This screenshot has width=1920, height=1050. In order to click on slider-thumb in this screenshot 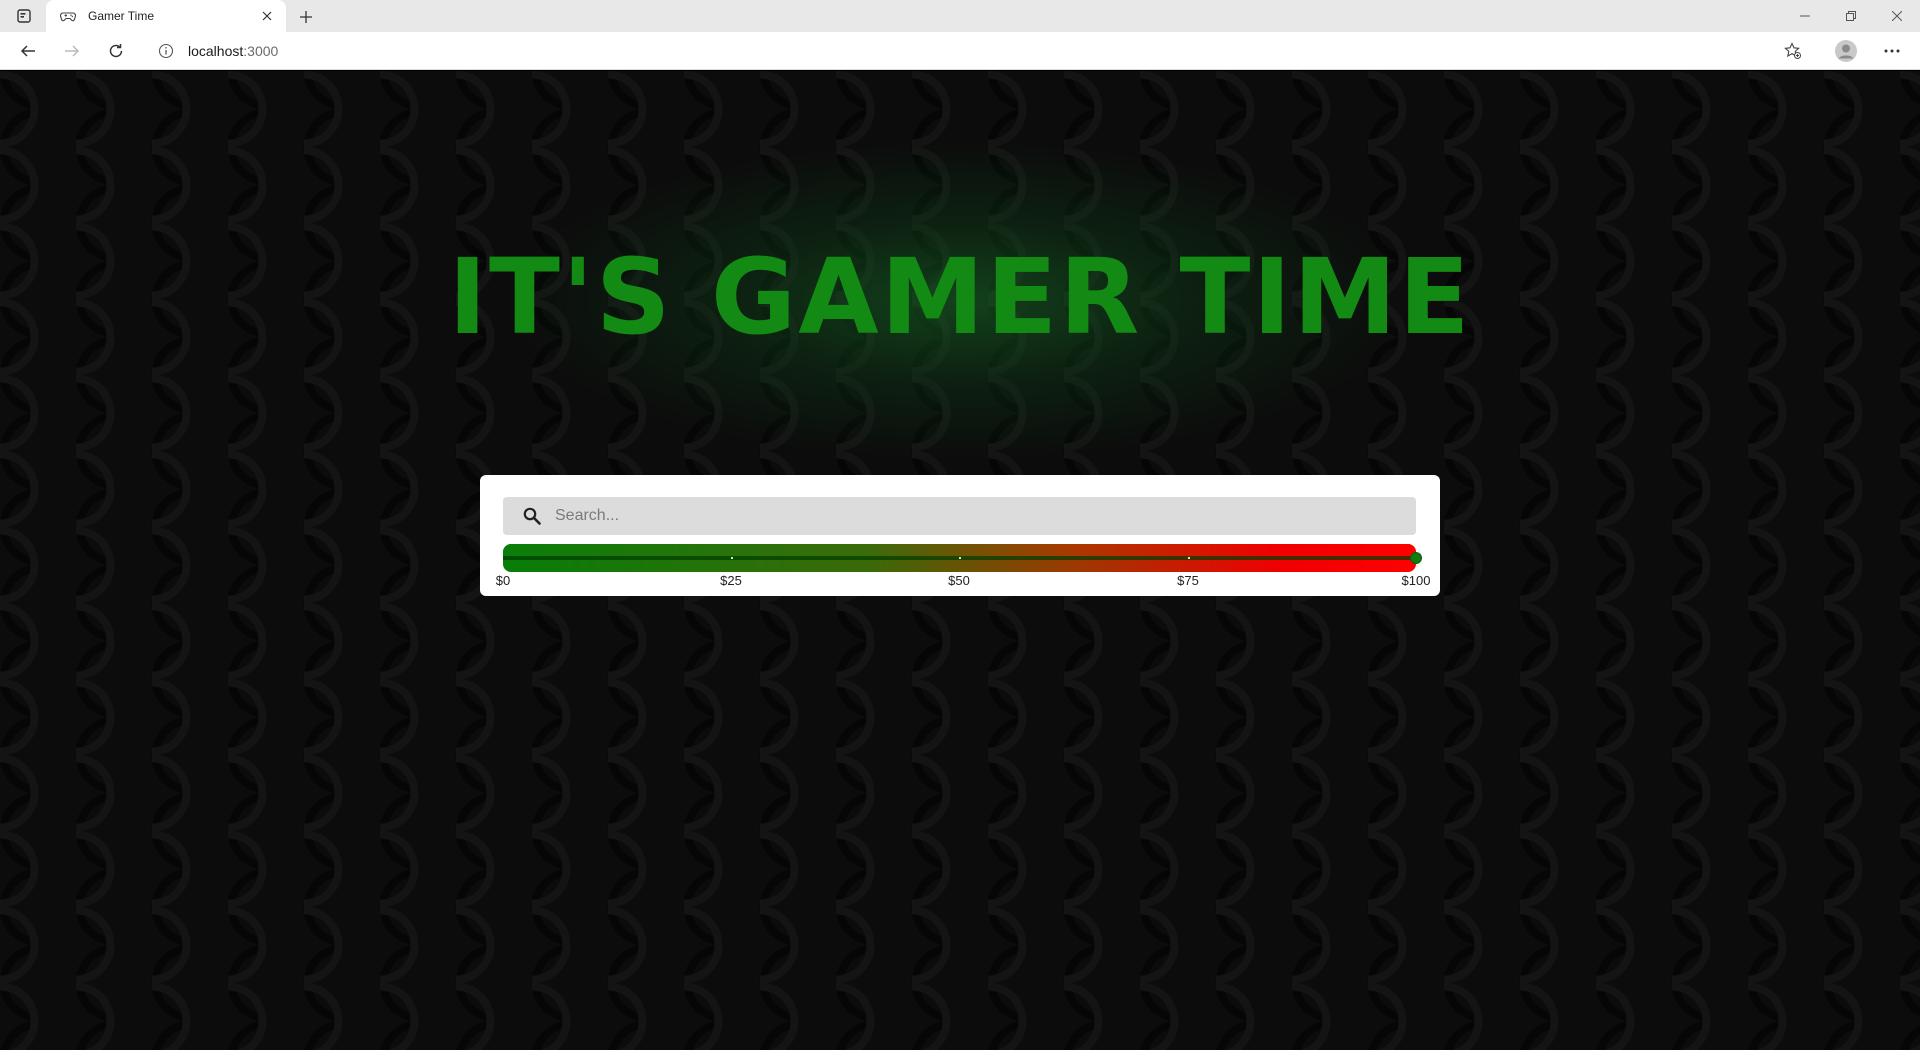, I will do `click(1416, 558)`.